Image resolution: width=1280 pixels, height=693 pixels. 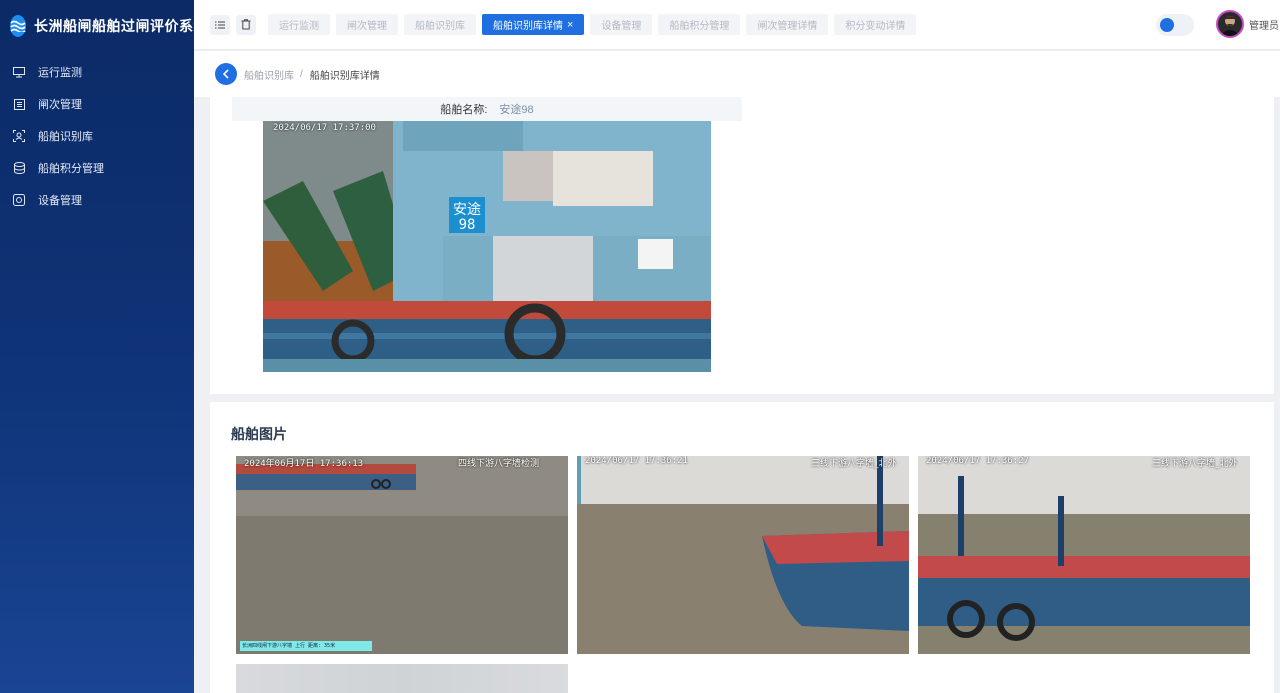 What do you see at coordinates (528, 26) in the screenshot?
I see `tab-label: 船舶识别库详情` at bounding box center [528, 26].